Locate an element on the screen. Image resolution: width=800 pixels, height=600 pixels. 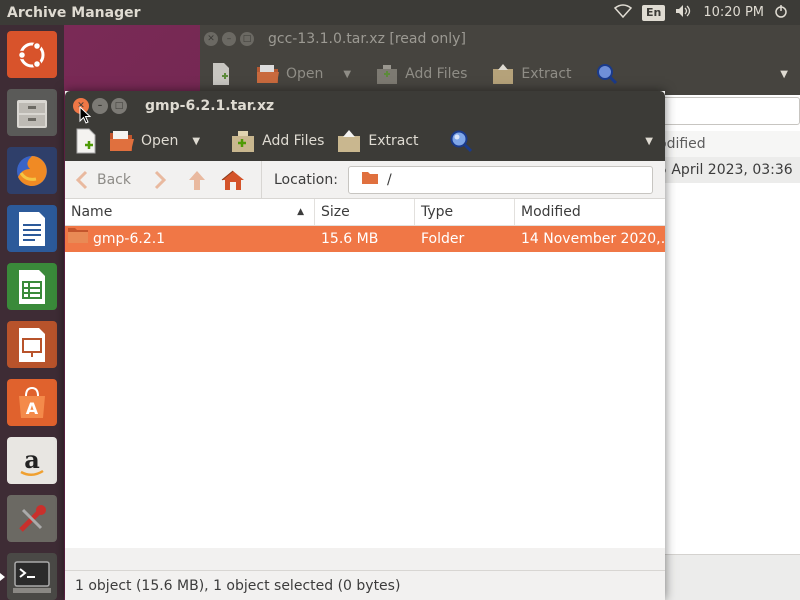
app-menu-icon: ▼ is located at coordinates (649, 141).